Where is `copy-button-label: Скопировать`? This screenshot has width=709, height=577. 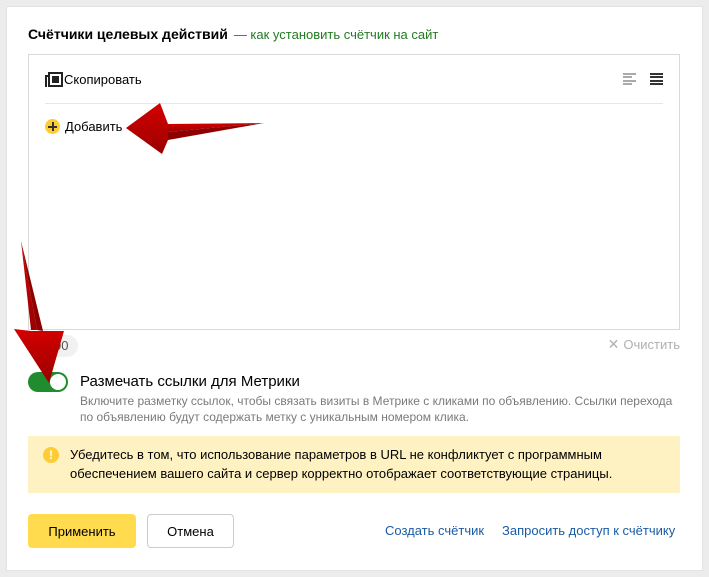 copy-button-label: Скопировать is located at coordinates (103, 79).